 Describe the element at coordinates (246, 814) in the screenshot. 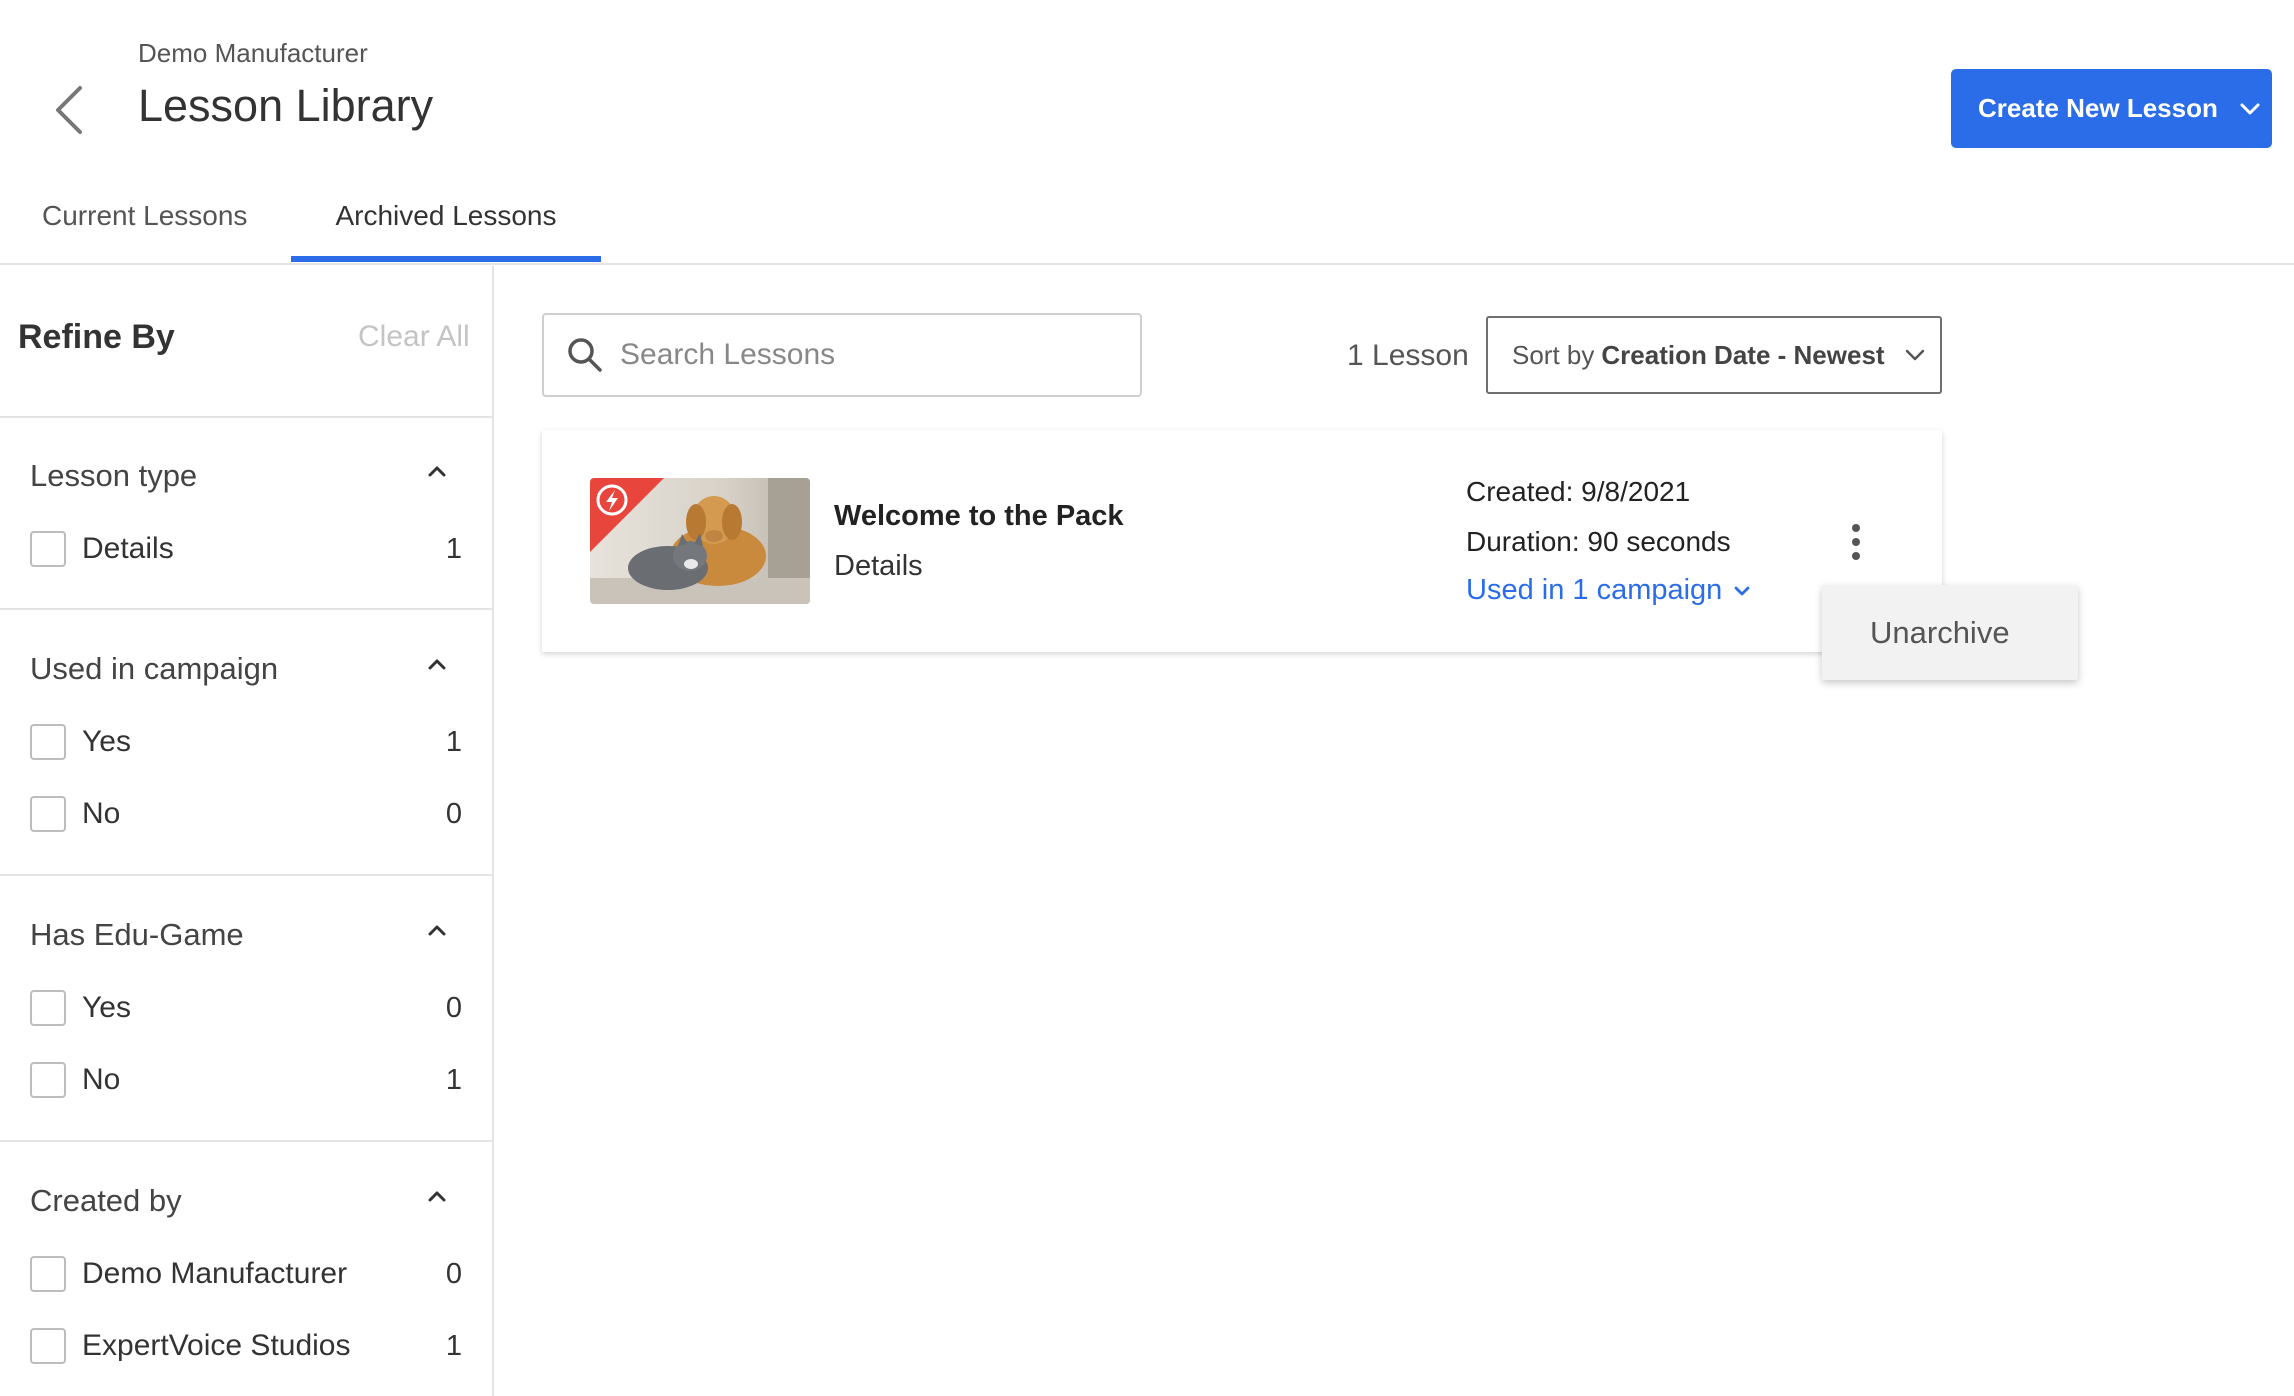

I see `filter-option-used-no: No 0` at that location.